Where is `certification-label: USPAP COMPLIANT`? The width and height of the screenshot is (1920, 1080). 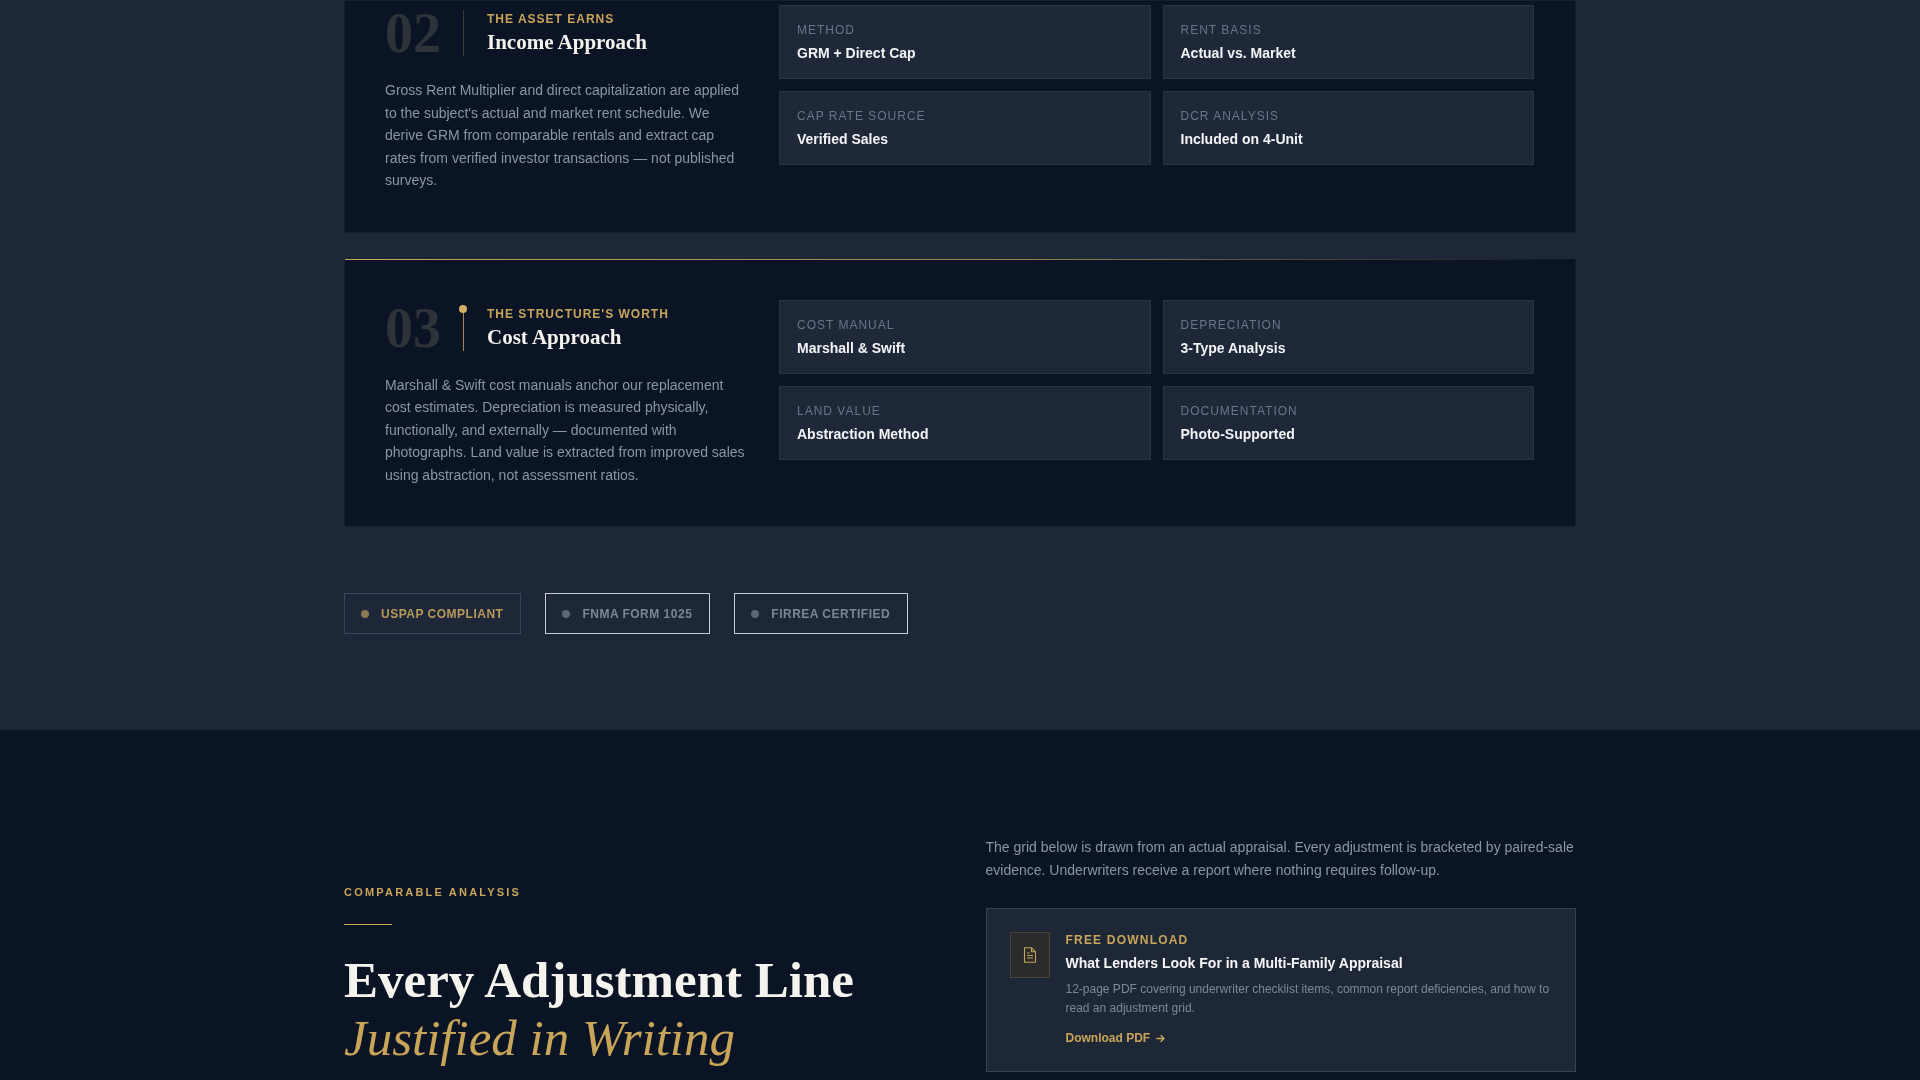 certification-label: USPAP COMPLIANT is located at coordinates (442, 613).